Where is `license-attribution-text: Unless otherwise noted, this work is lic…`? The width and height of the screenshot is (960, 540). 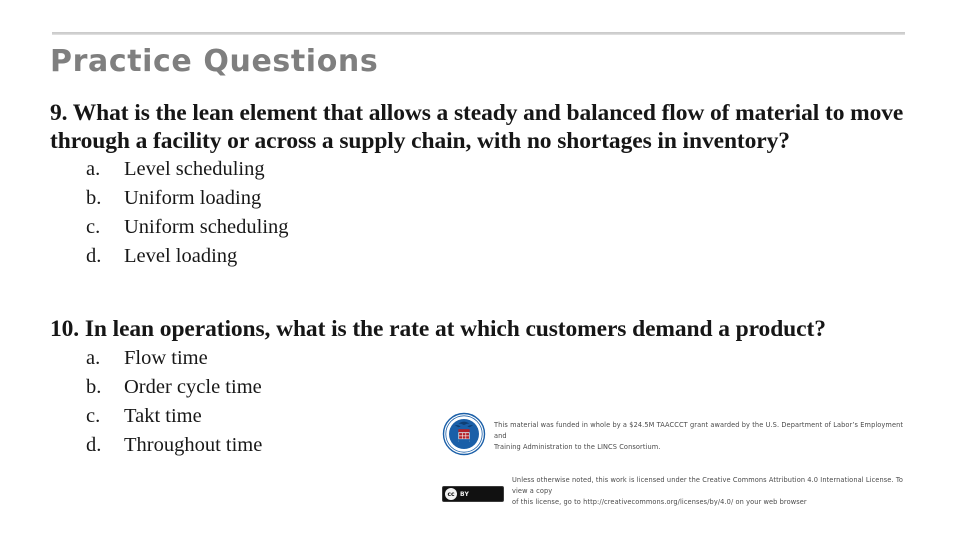 license-attribution-text: Unless otherwise noted, this work is lic… is located at coordinates (712, 491).